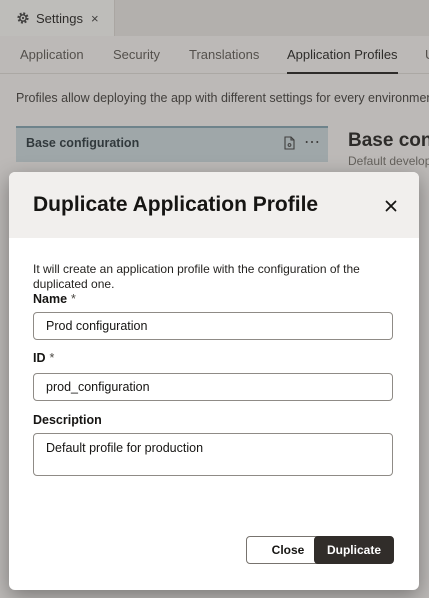 This screenshot has height=598, width=429. I want to click on duplicate-button: Duplicate, so click(354, 550).